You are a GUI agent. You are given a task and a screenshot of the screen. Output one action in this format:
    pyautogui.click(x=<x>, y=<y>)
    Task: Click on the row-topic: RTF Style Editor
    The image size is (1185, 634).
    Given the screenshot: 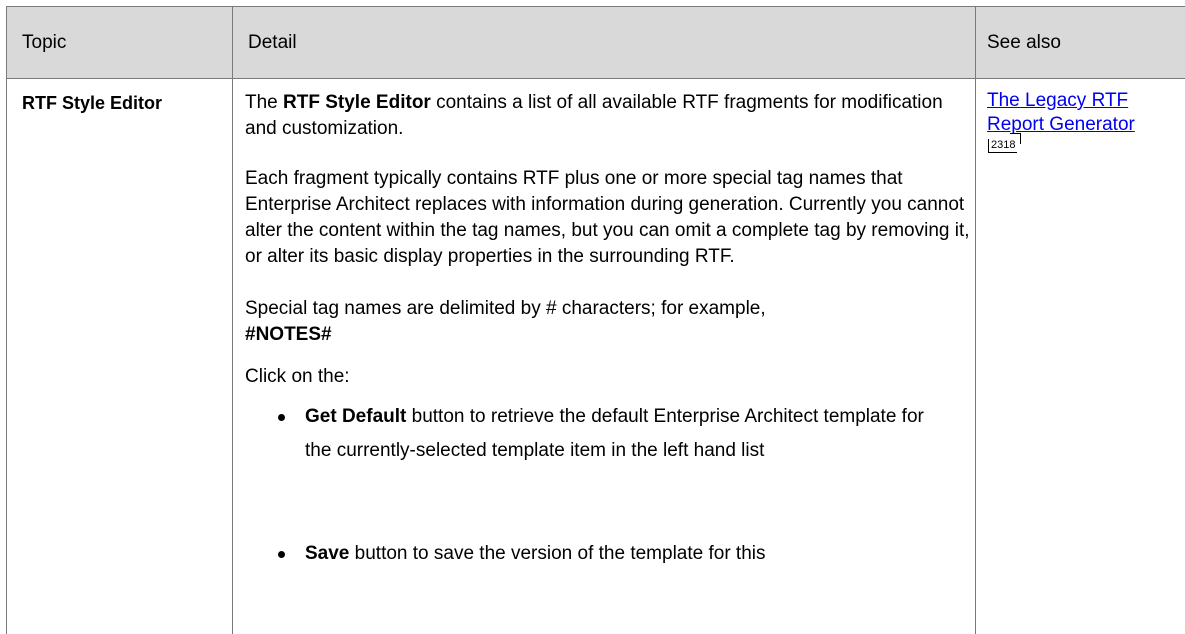 What is the action you would take?
    pyautogui.click(x=92, y=103)
    